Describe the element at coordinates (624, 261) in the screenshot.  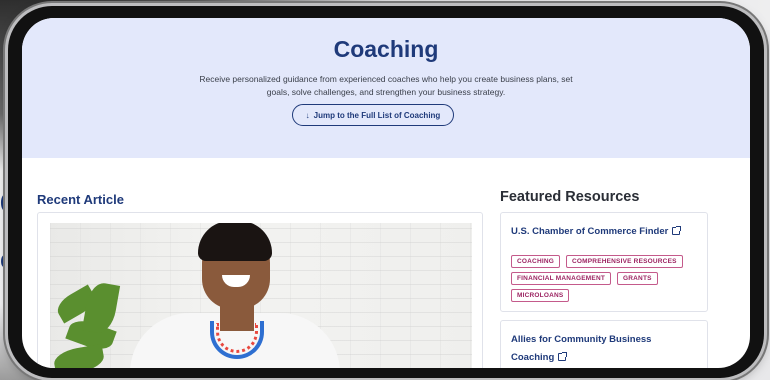
I see `tag-comprehensive-resources: COMPREHENSIVE RESOURCES` at that location.